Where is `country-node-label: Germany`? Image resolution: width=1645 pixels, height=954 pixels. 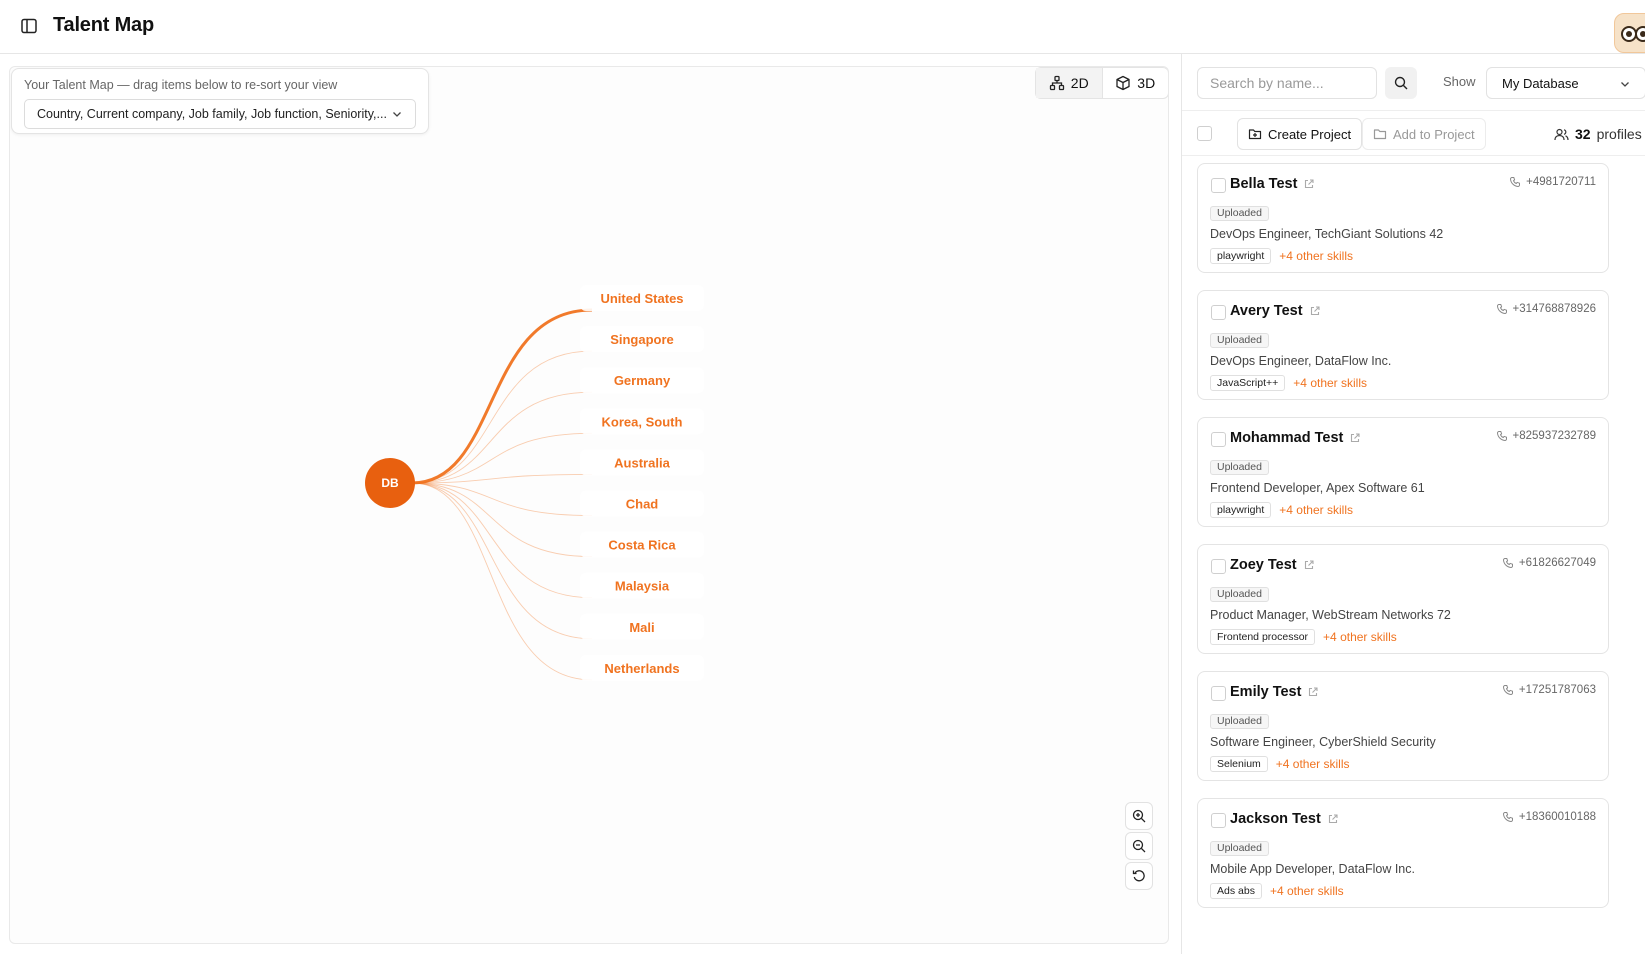 country-node-label: Germany is located at coordinates (642, 380).